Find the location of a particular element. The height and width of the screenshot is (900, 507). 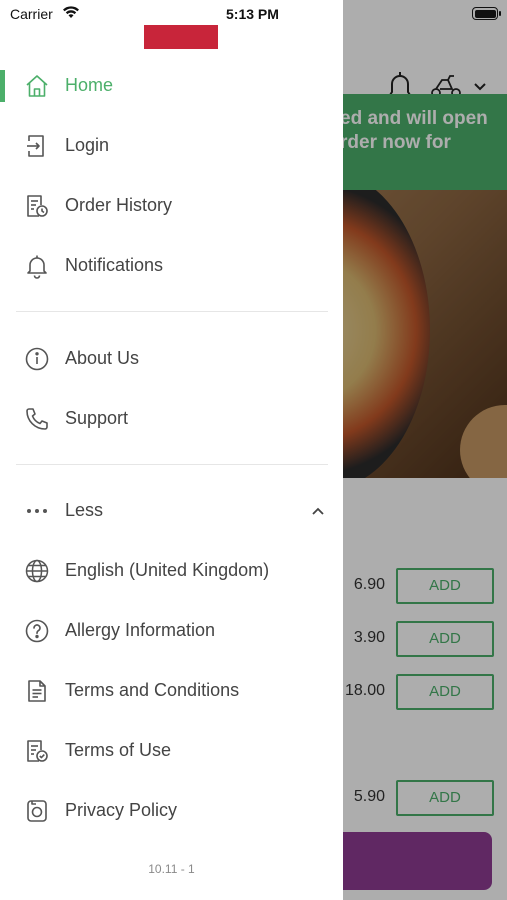

login-icon is located at coordinates (37, 146).